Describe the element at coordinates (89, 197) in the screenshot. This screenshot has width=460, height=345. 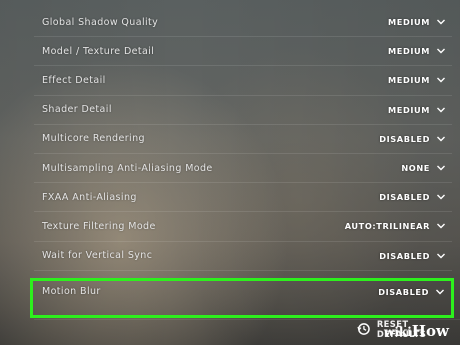
I see `setting-label: FXAA Anti-Aliasing` at that location.